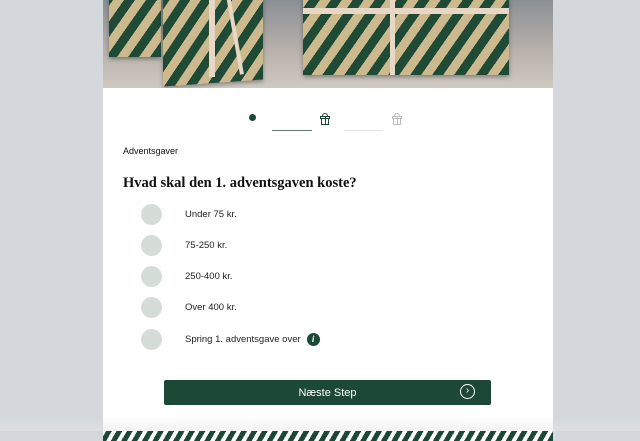 The width and height of the screenshot is (640, 441). Describe the element at coordinates (209, 276) in the screenshot. I see `option-label: 250-400 kr.` at that location.